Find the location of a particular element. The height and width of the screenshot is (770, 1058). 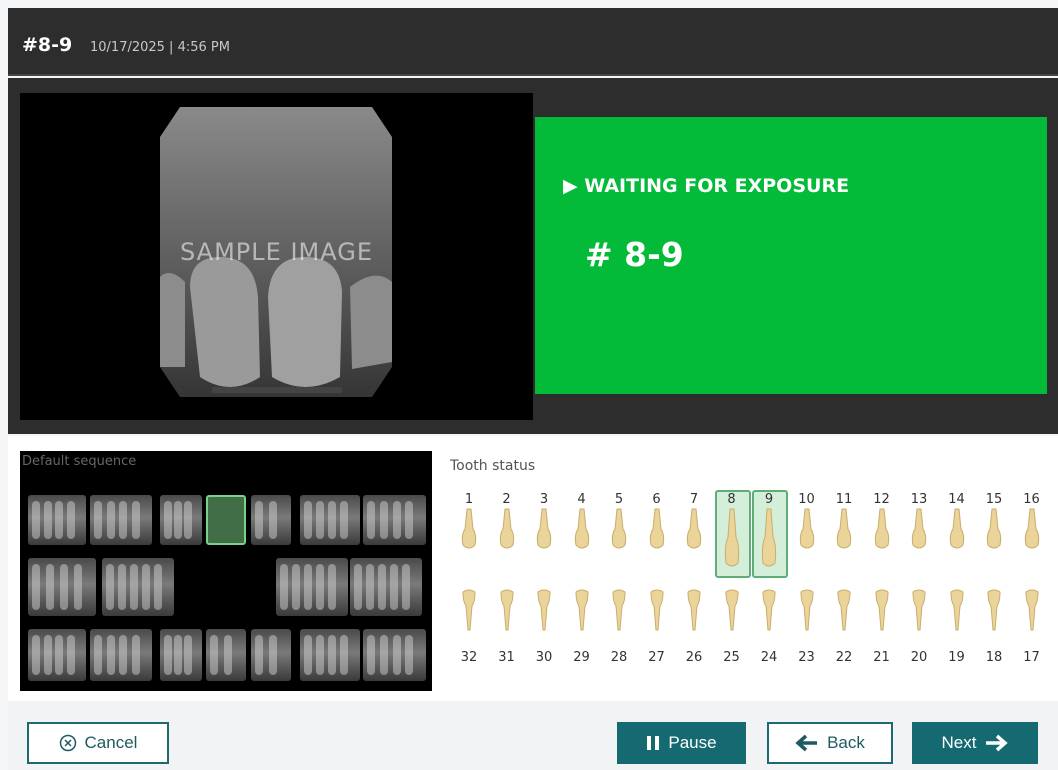

tooth-number: 23 is located at coordinates (806, 657).